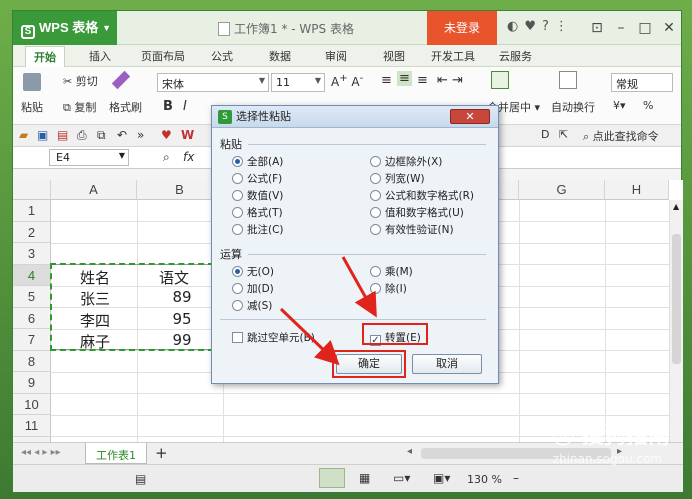  What do you see at coordinates (607, 459) in the screenshot?
I see `watermark-url: zhinan.sogou.com` at bounding box center [607, 459].